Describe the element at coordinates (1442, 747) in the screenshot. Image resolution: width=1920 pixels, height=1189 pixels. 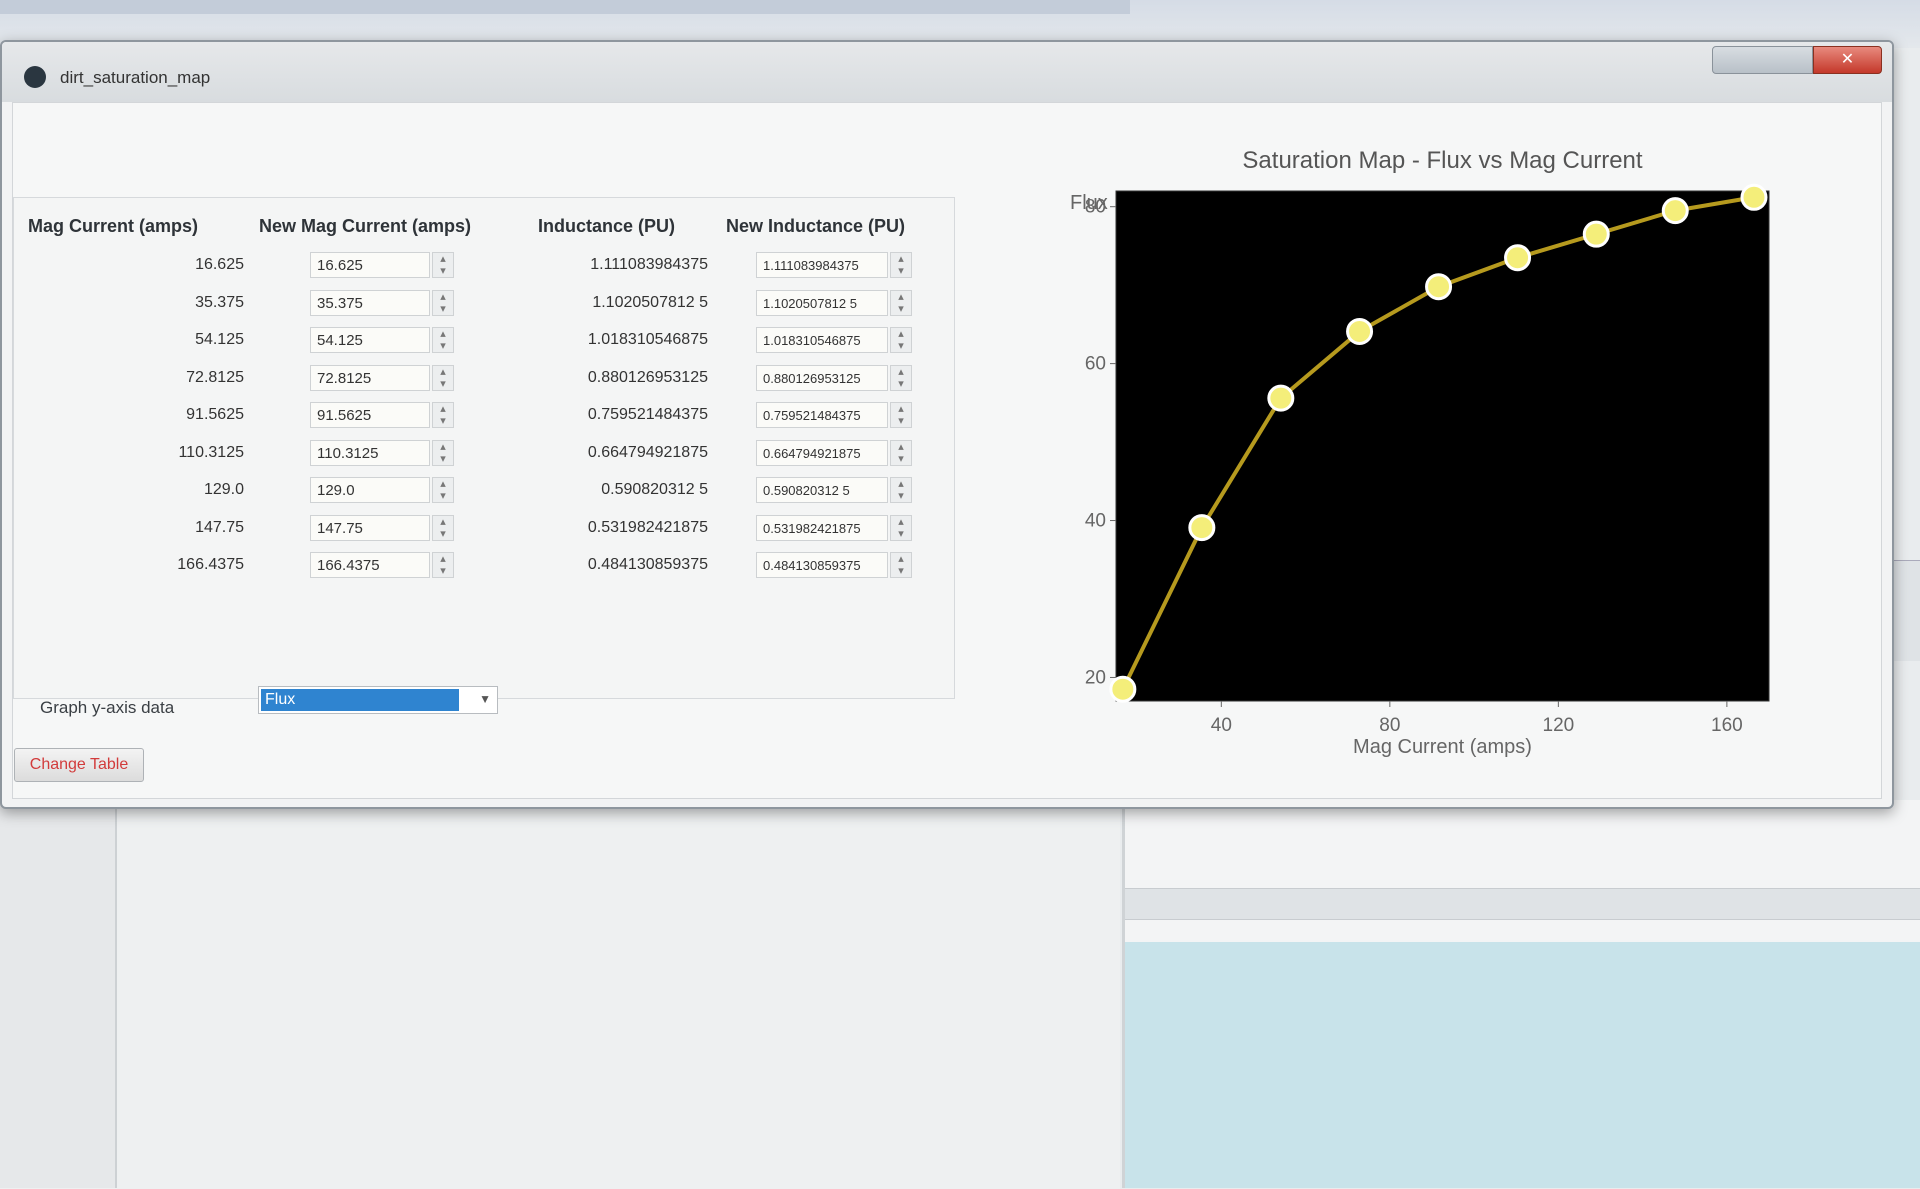
I see `x-axis-label: Mag Current (amps)` at that location.